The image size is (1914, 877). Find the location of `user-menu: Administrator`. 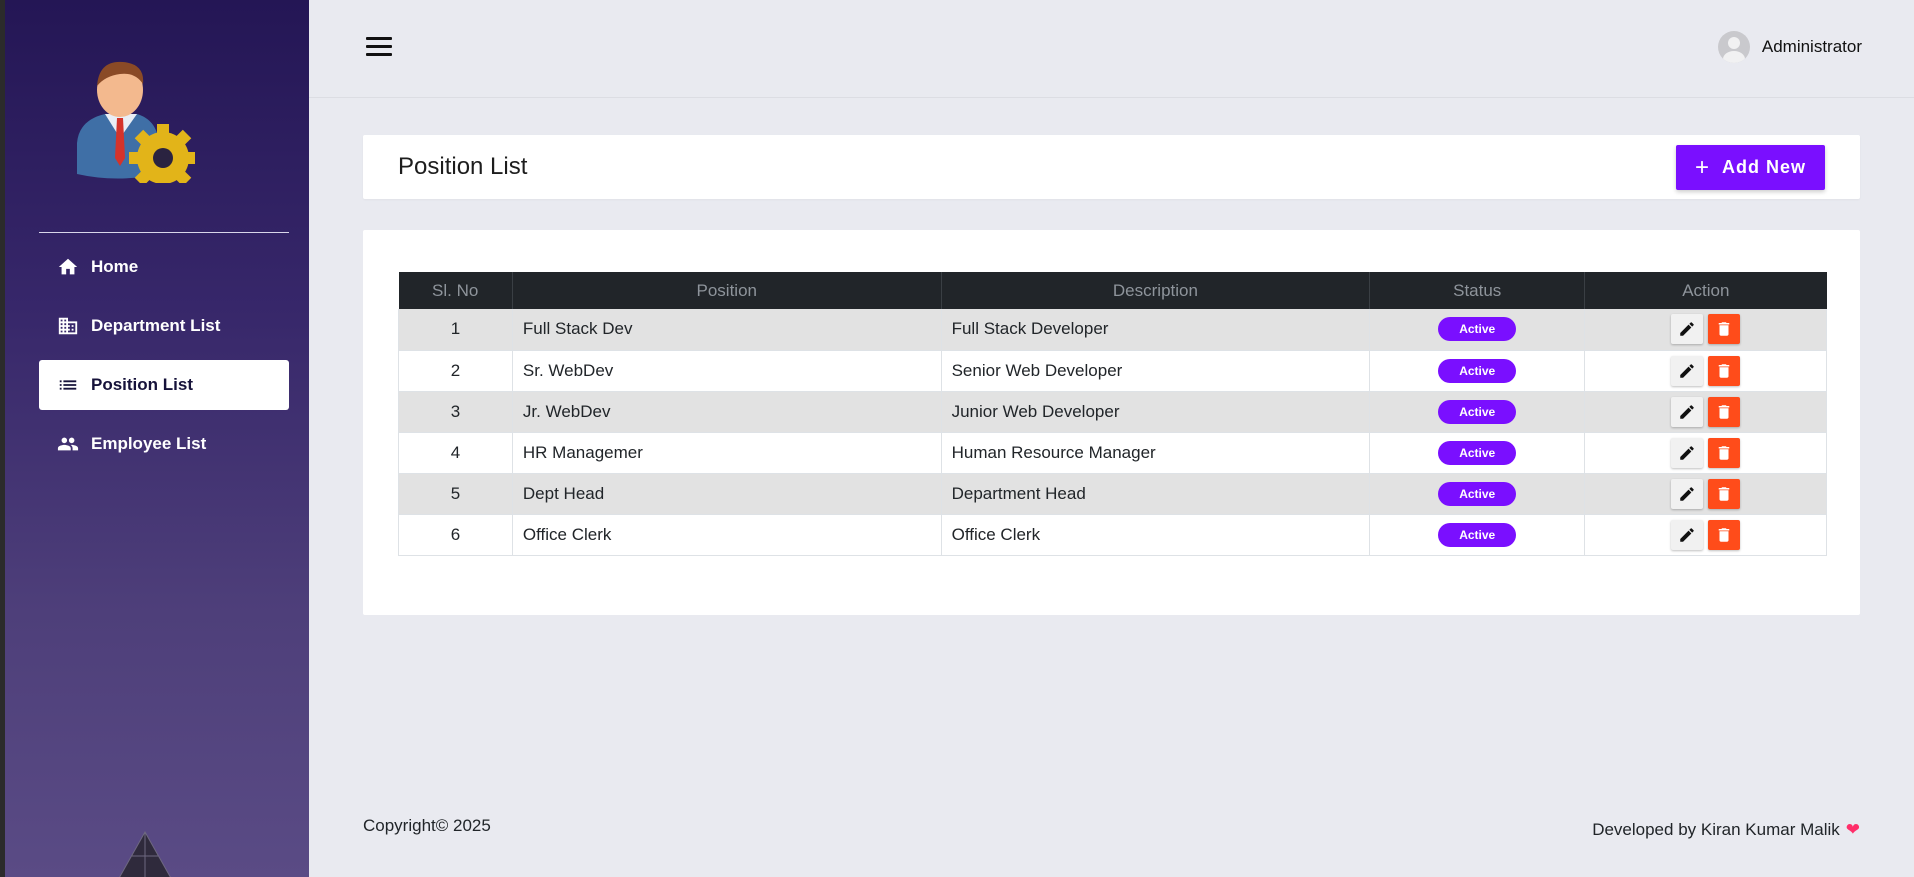

user-menu: Administrator is located at coordinates (1789, 47).